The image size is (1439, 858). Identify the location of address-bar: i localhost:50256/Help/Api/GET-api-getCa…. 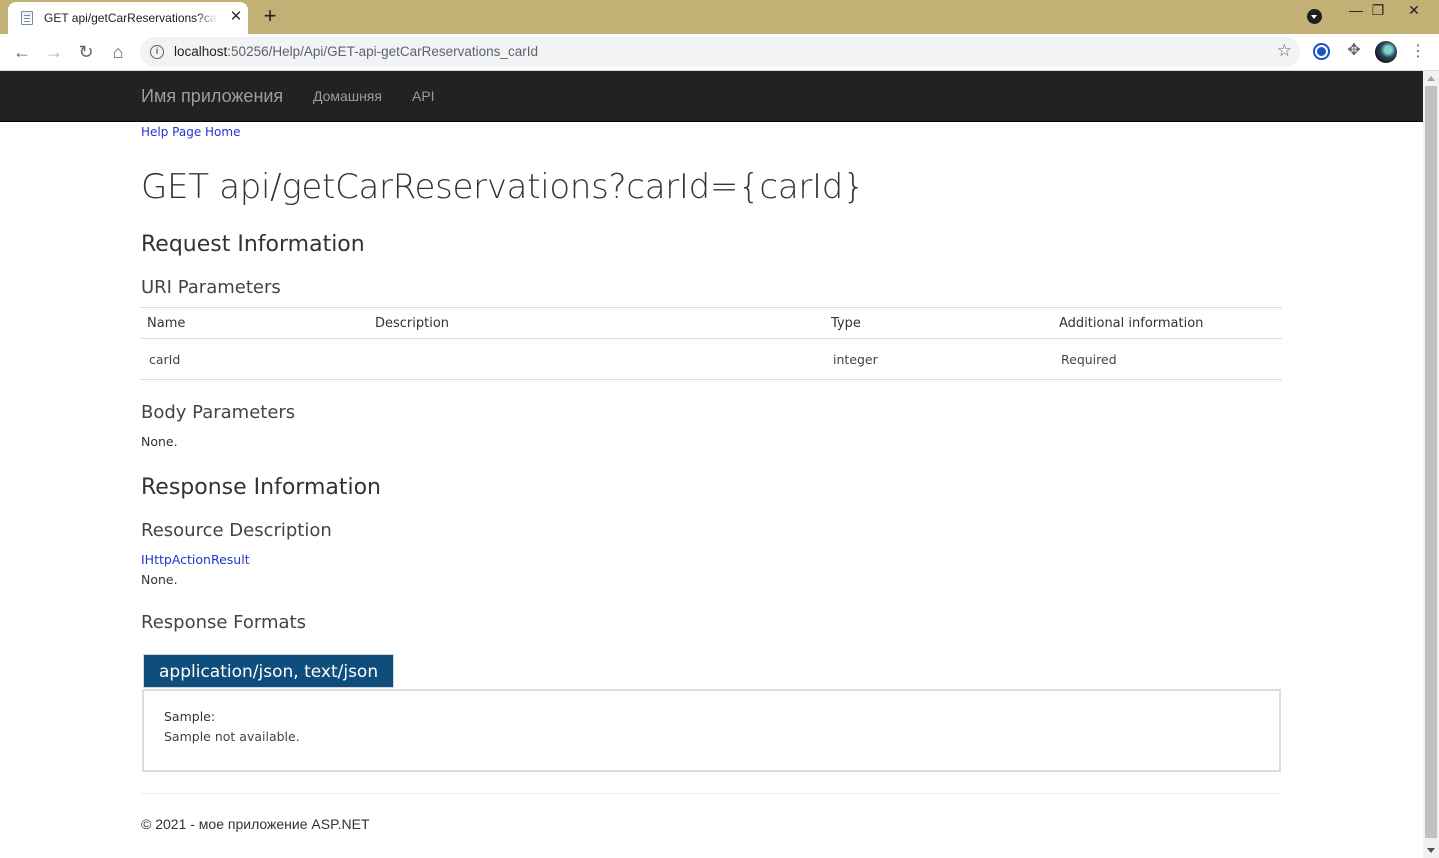
(720, 52).